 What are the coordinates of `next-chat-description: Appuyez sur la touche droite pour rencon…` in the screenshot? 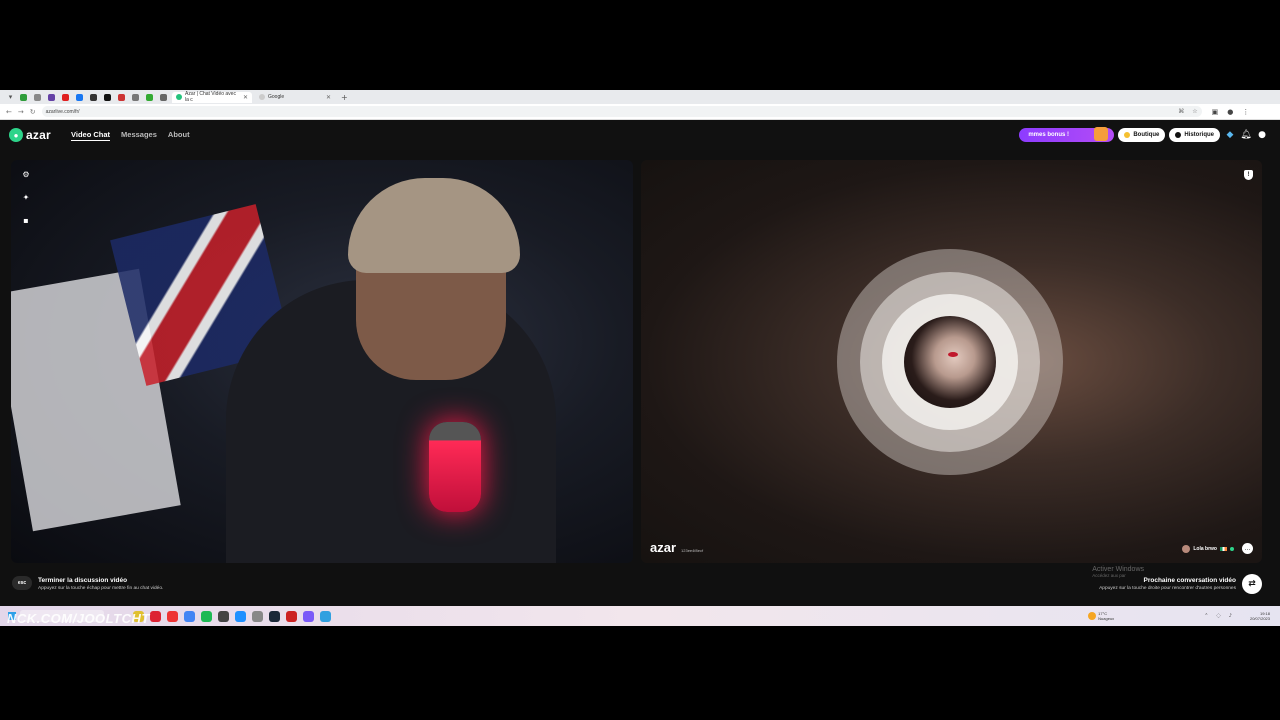 It's located at (1167, 588).